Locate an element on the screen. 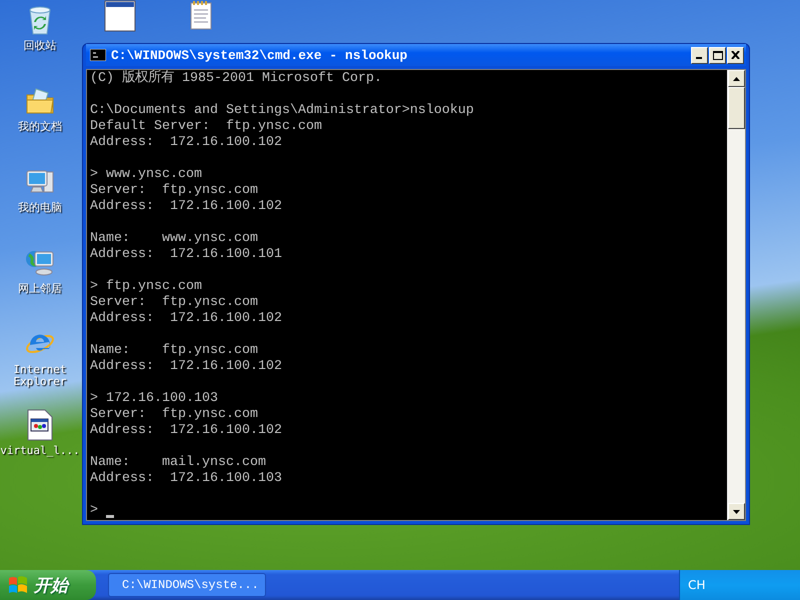  console-app-icon is located at coordinates (98, 55).